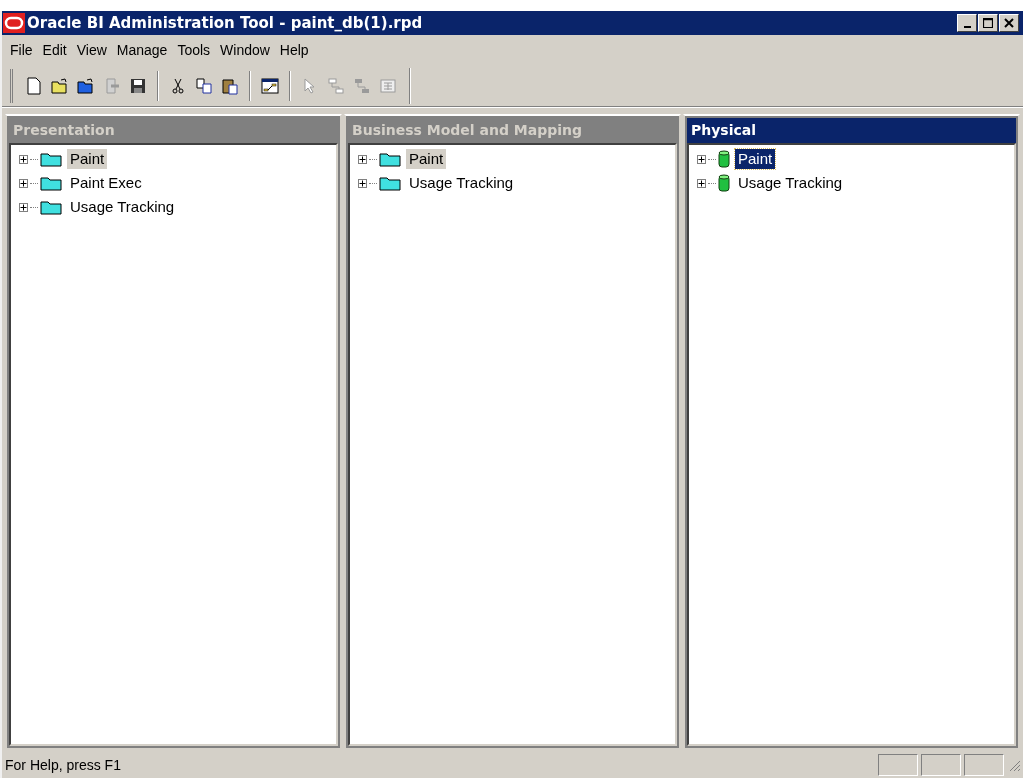 Image resolution: width=1023 pixels, height=778 pixels. Describe the element at coordinates (178, 85) in the screenshot. I see `scissors-icon` at that location.